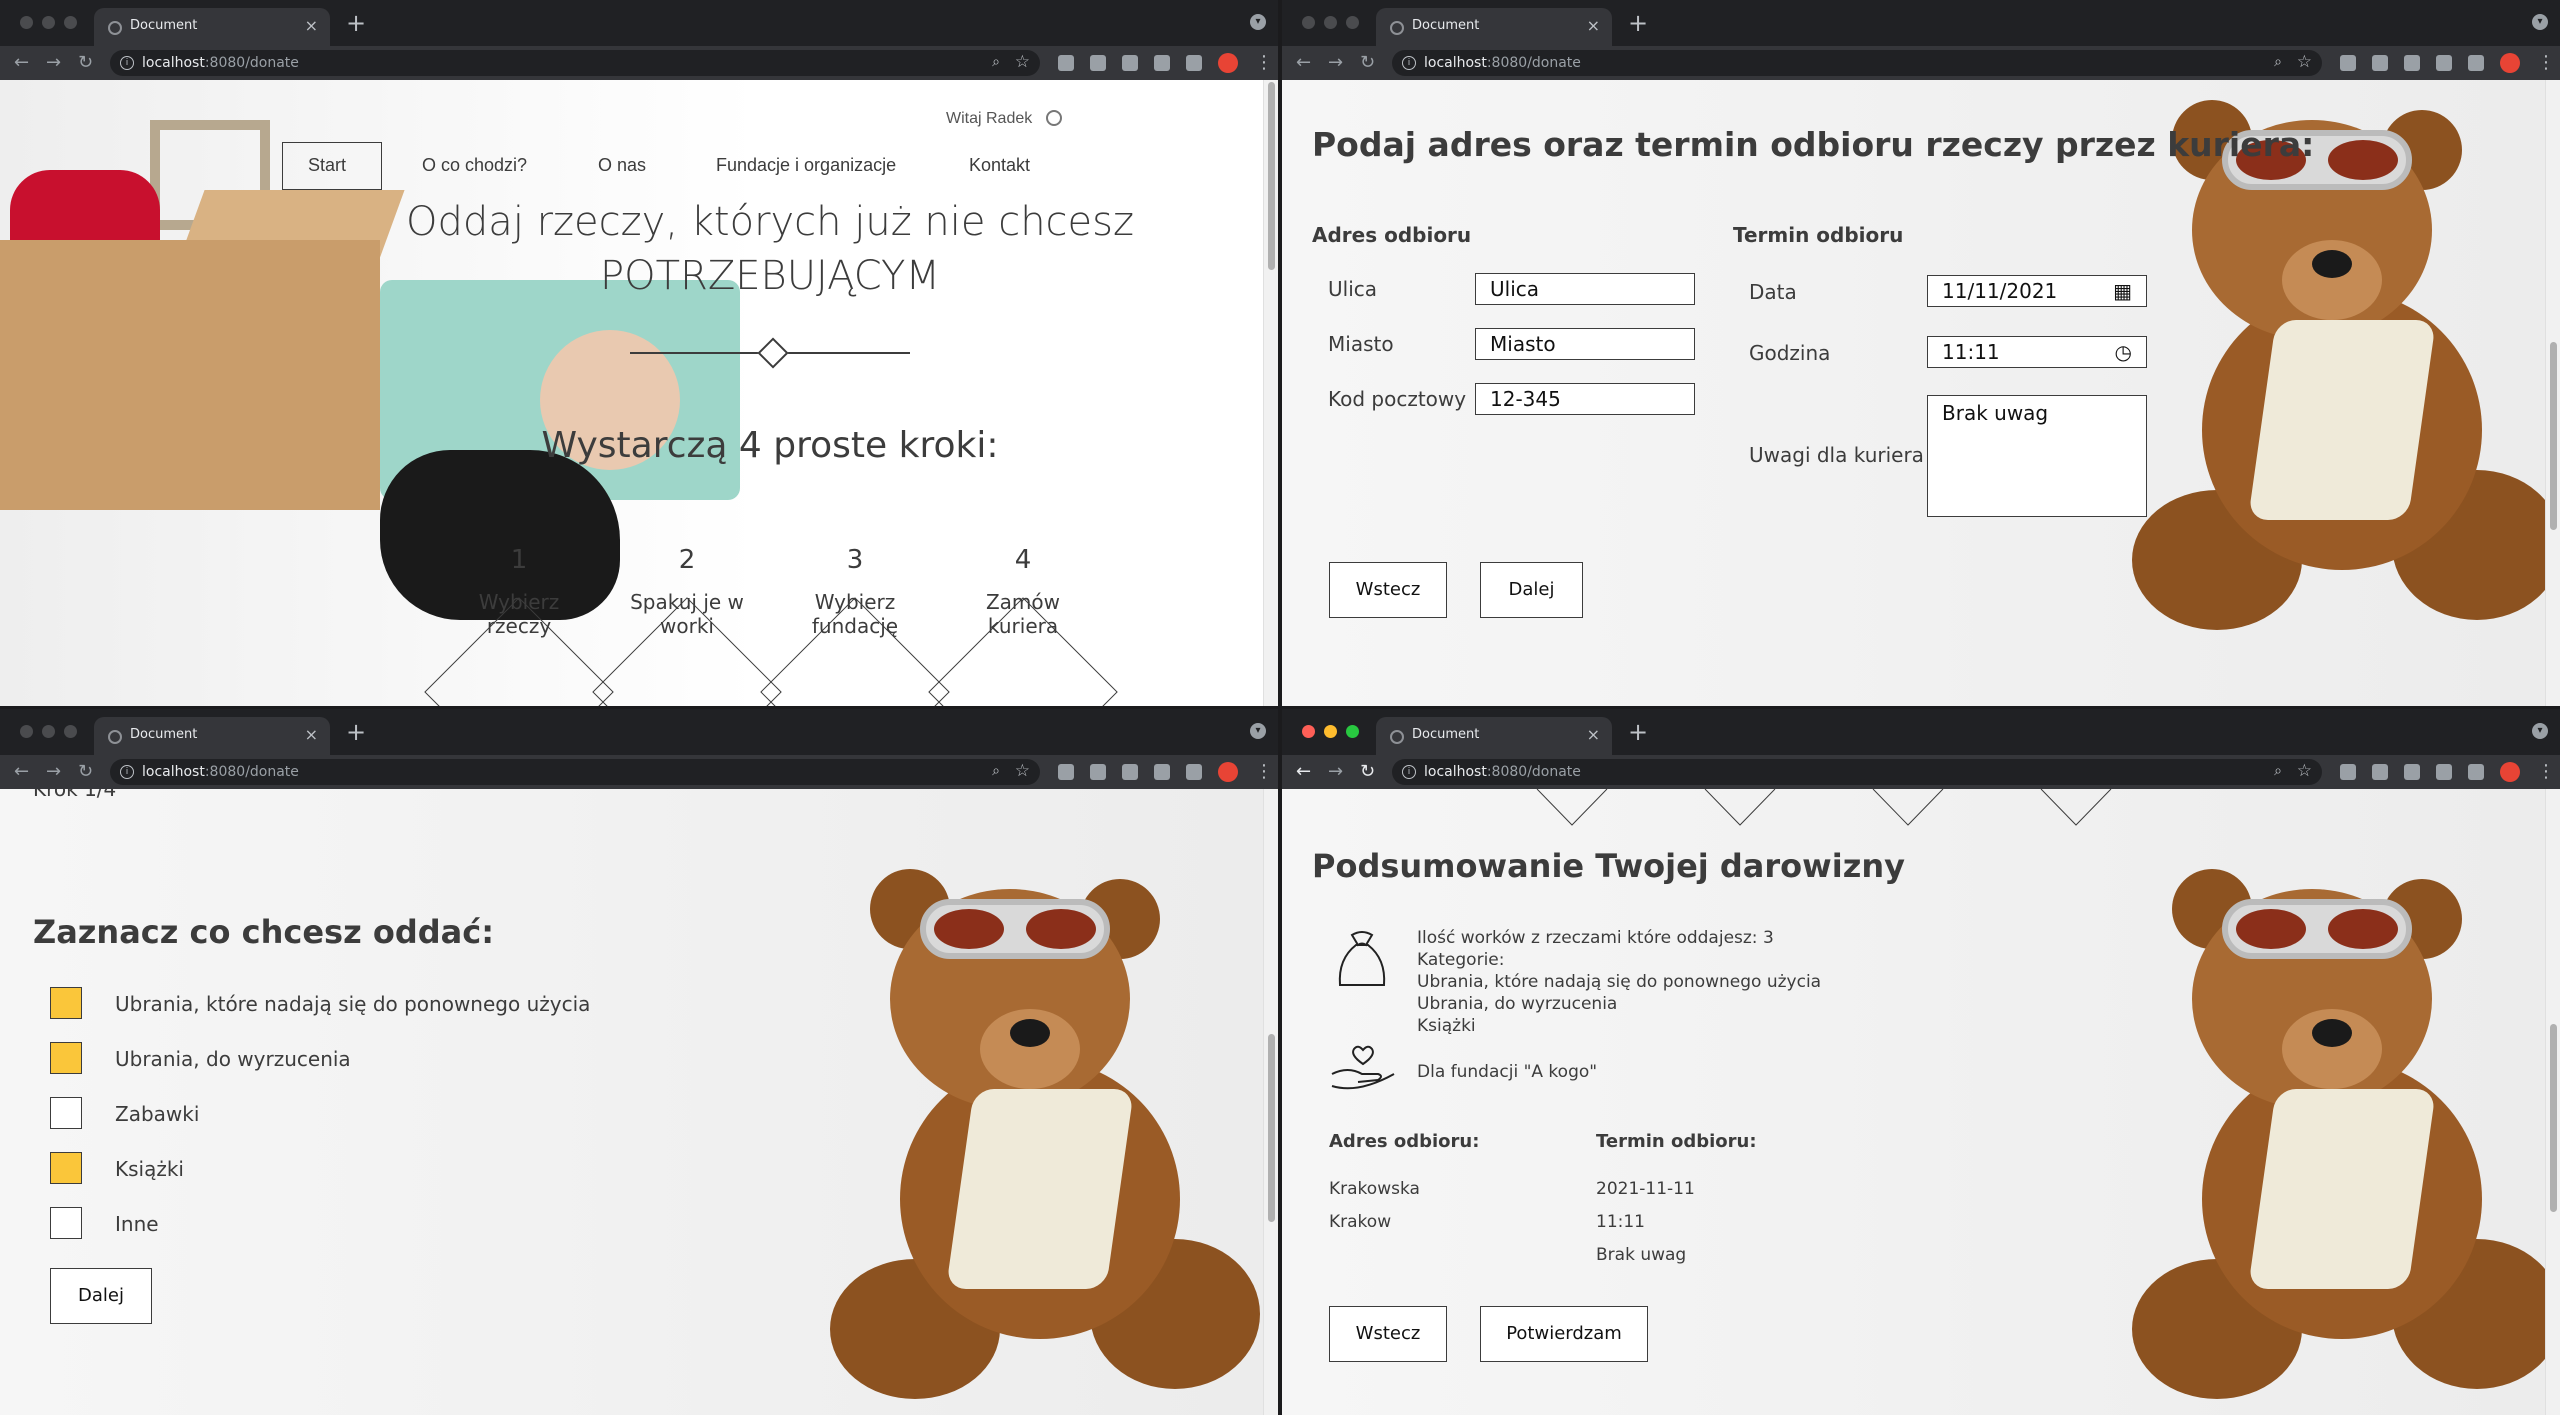 This screenshot has height=1415, width=2560. I want to click on menu-item-contact: Kontakt, so click(999, 165).